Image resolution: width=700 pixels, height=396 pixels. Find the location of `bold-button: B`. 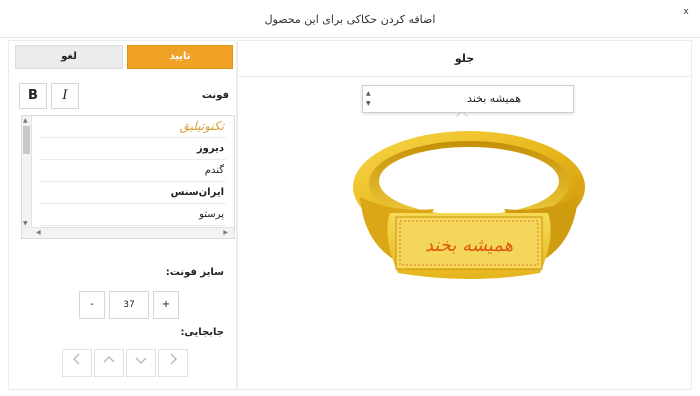

bold-button: B is located at coordinates (33, 96).